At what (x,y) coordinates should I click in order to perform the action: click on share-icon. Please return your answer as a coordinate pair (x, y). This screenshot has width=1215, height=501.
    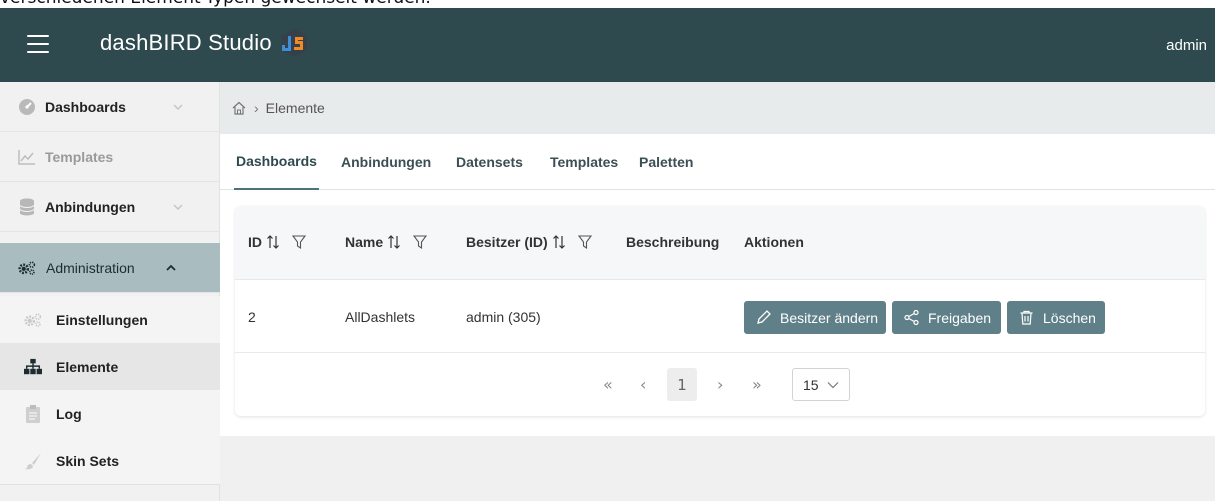
    Looking at the image, I should click on (911, 317).